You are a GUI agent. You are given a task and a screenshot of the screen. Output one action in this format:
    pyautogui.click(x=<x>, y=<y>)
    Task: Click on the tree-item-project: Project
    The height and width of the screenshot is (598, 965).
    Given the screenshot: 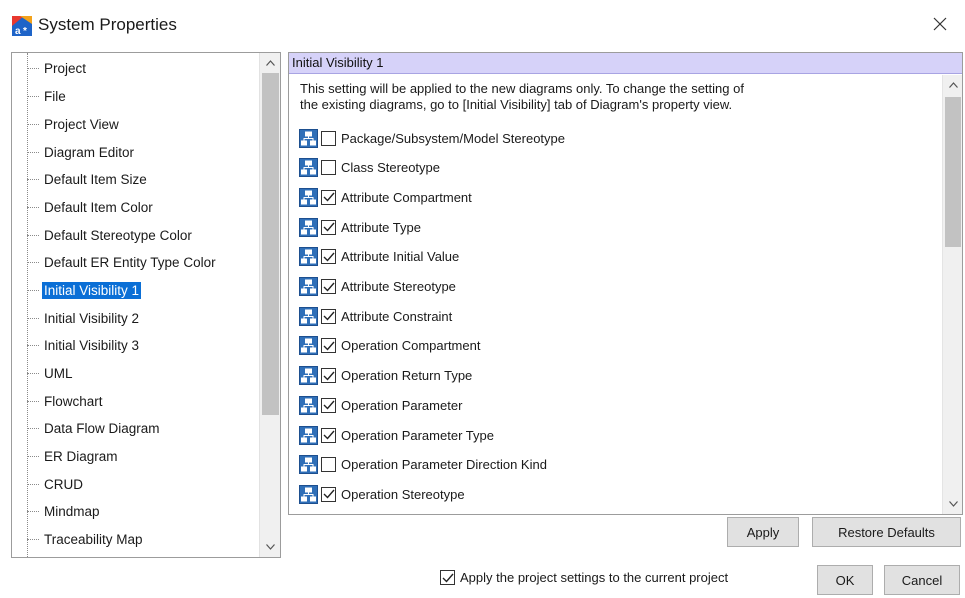 What is the action you would take?
    pyautogui.click(x=143, y=68)
    